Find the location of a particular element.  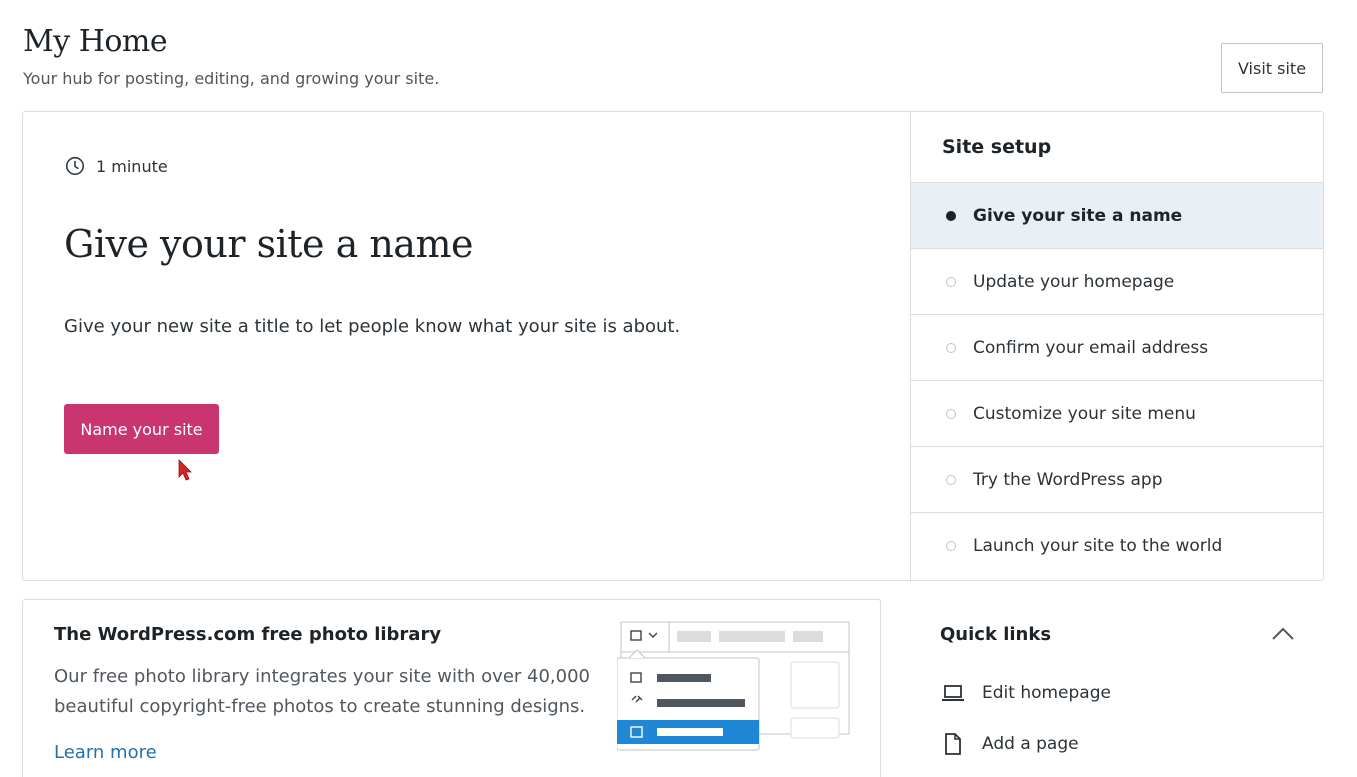

setup-item-confirm-email: Confirm your email address is located at coordinates (1117, 348).